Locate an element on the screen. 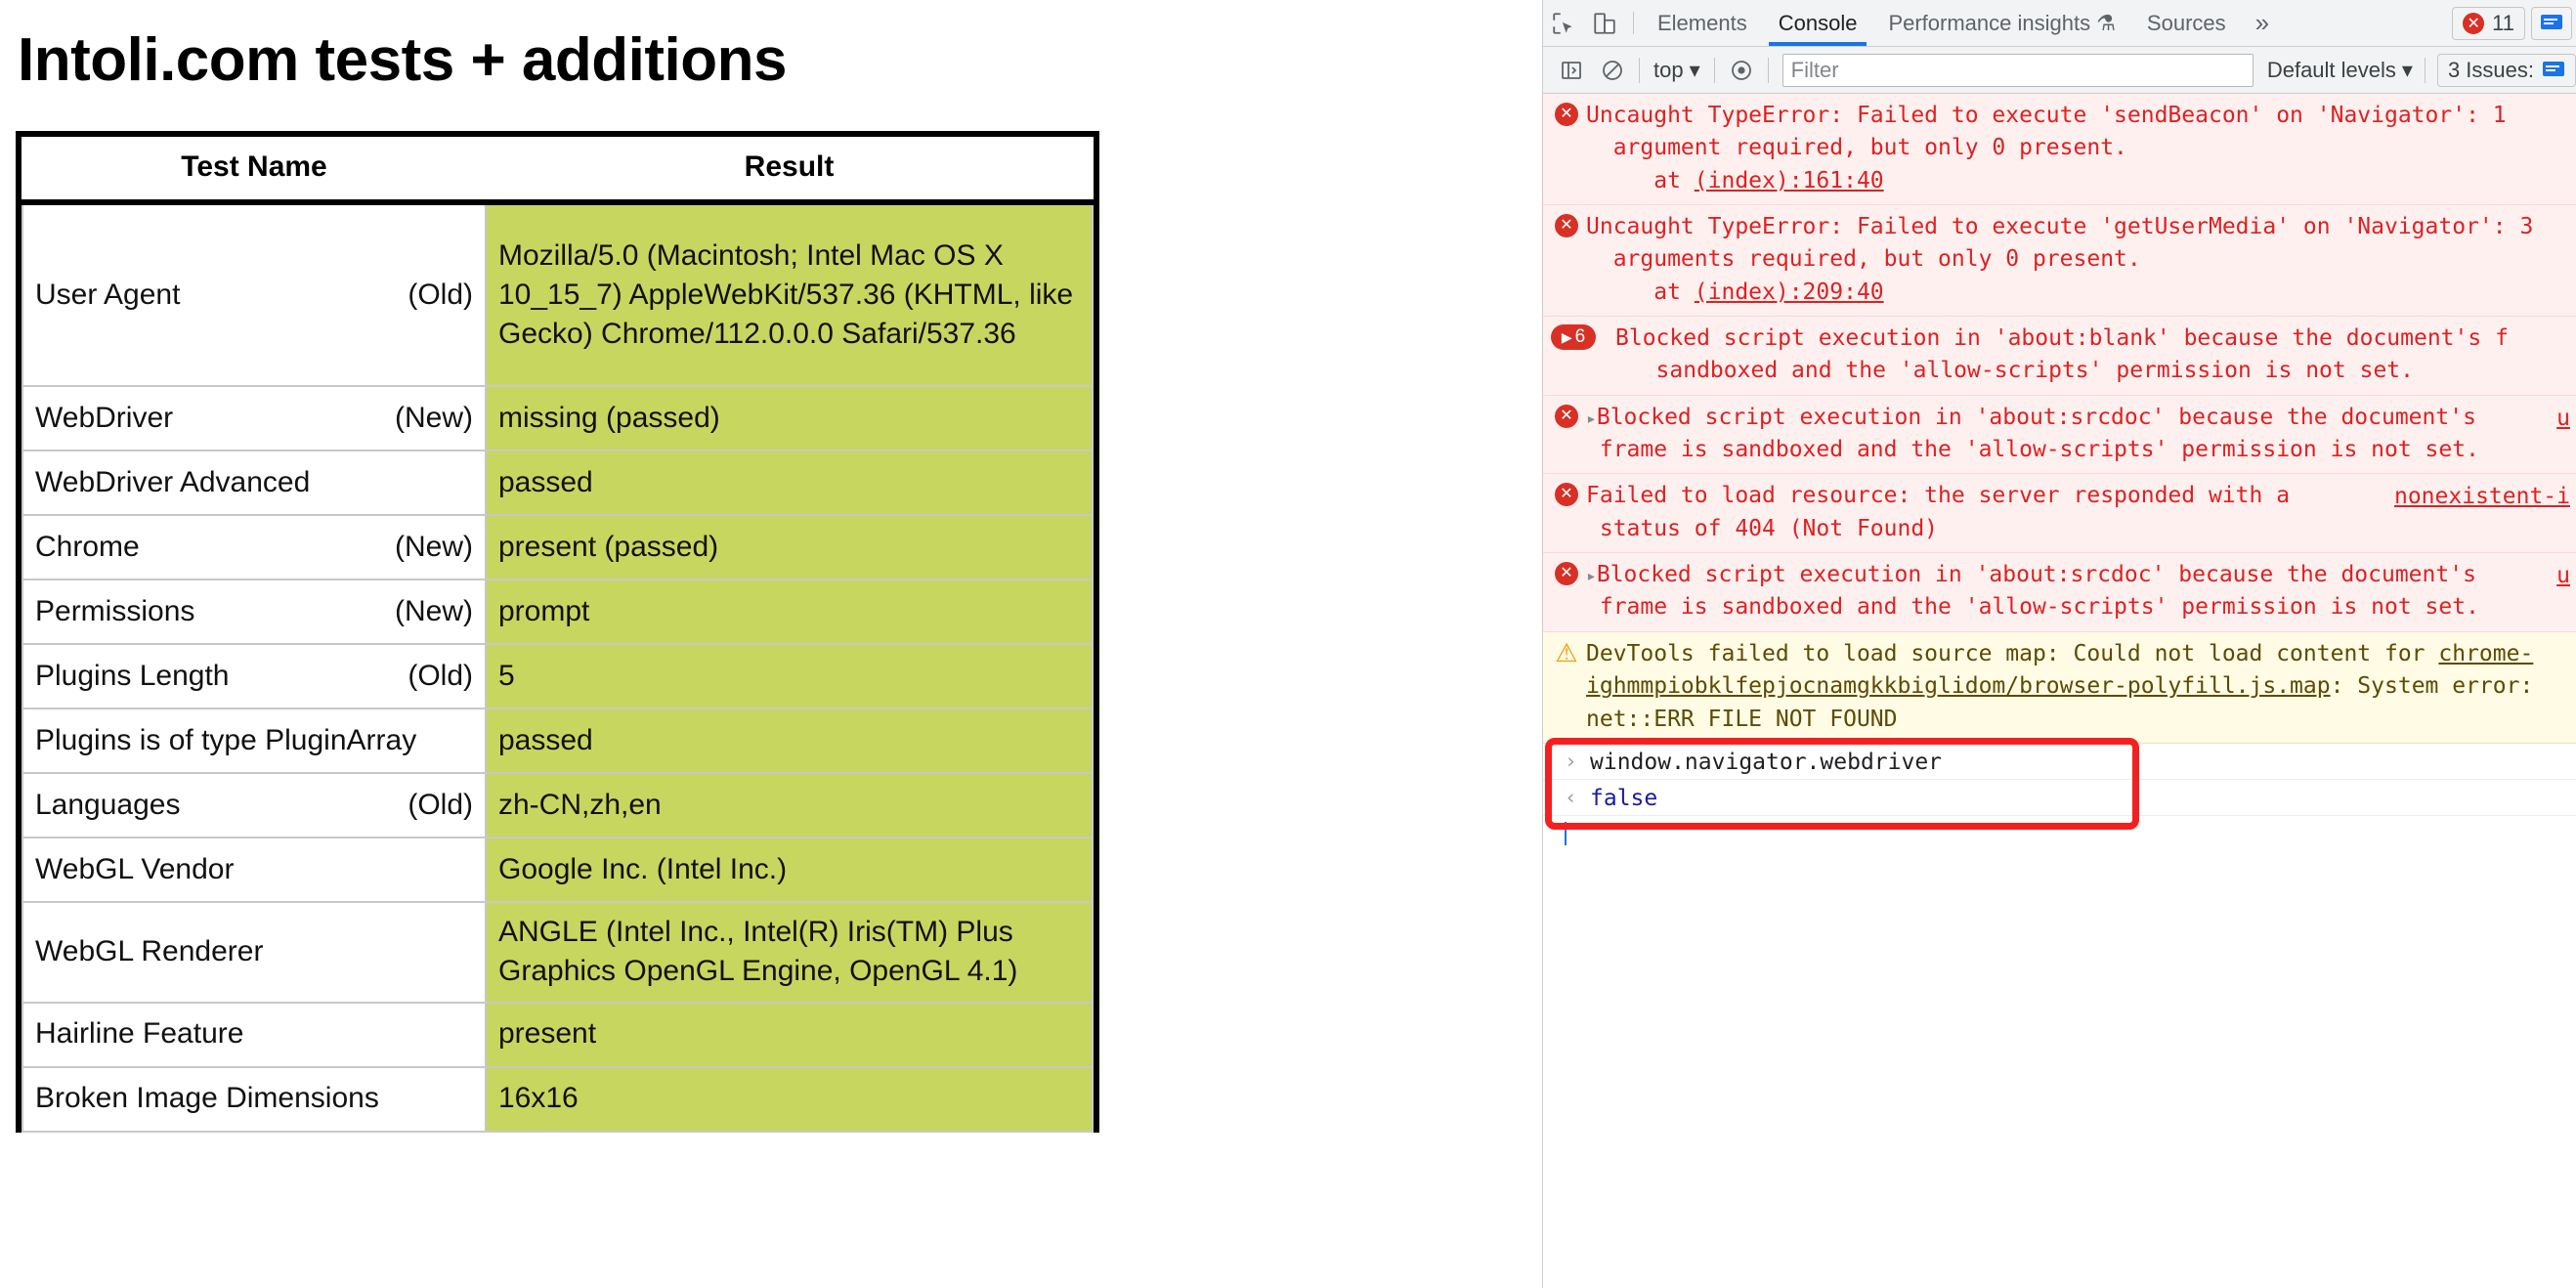  source-link: (index):161:40 is located at coordinates (1790, 181).